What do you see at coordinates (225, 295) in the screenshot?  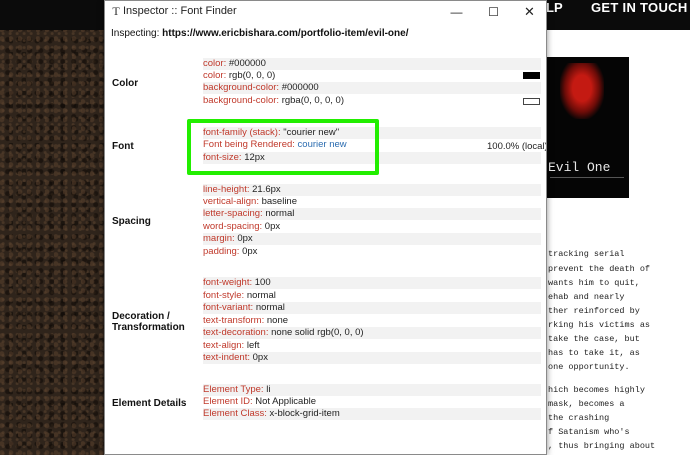 I see `property-name: font-style:` at bounding box center [225, 295].